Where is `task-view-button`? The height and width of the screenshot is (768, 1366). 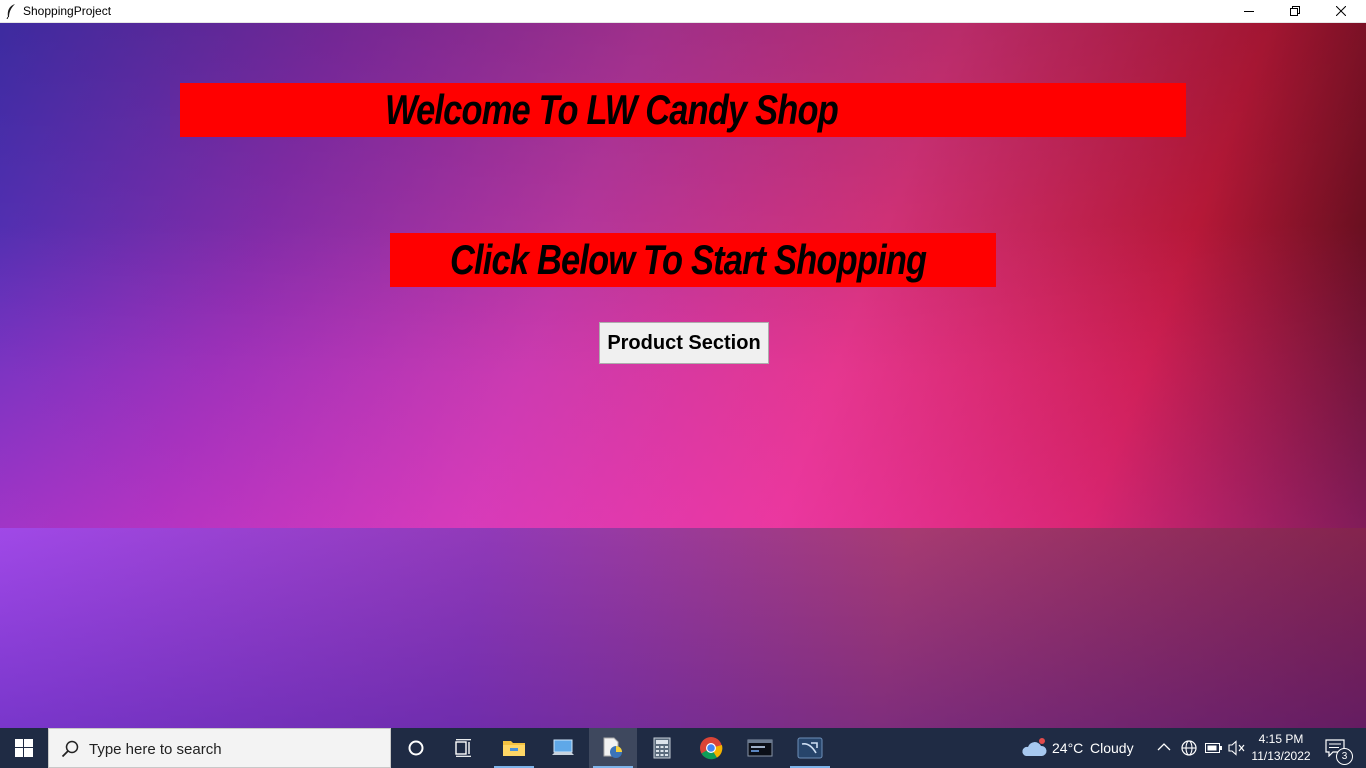
task-view-button is located at coordinates (464, 748).